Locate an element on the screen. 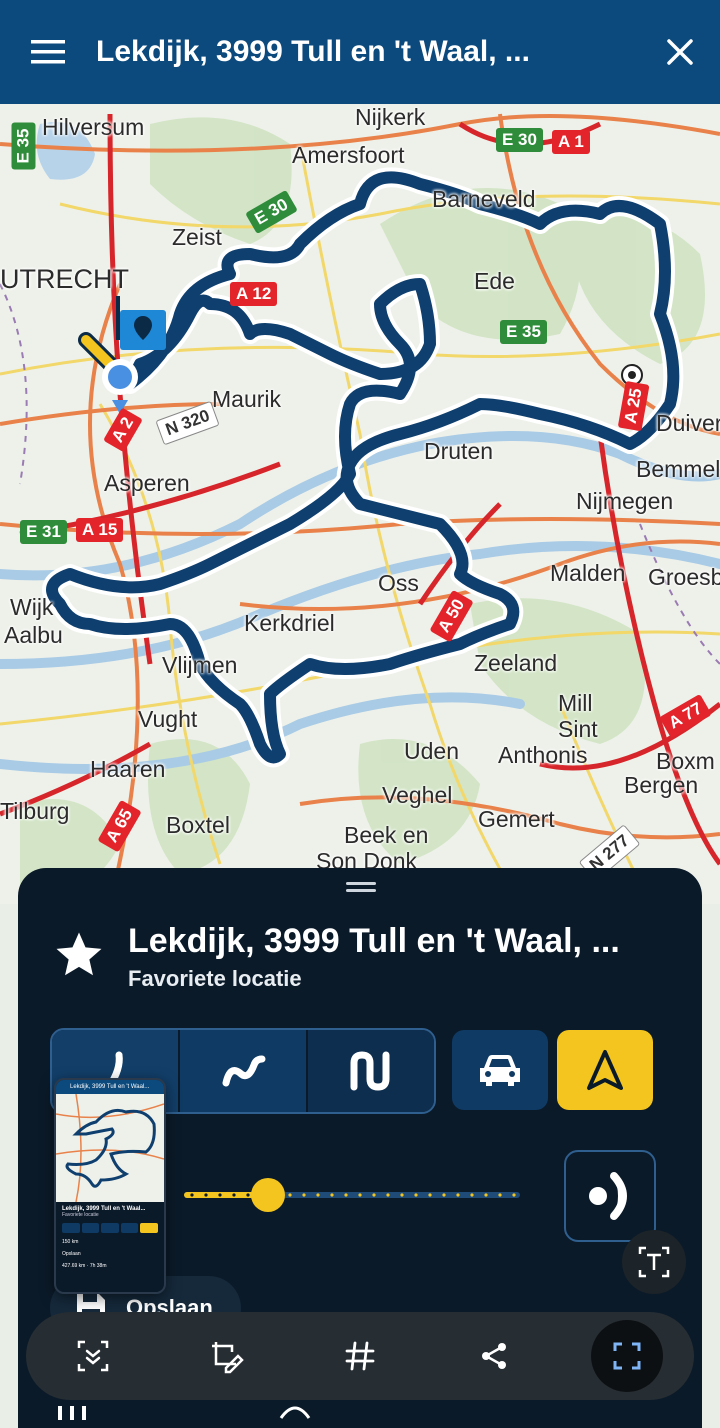  start-navigation-button is located at coordinates (605, 1070).